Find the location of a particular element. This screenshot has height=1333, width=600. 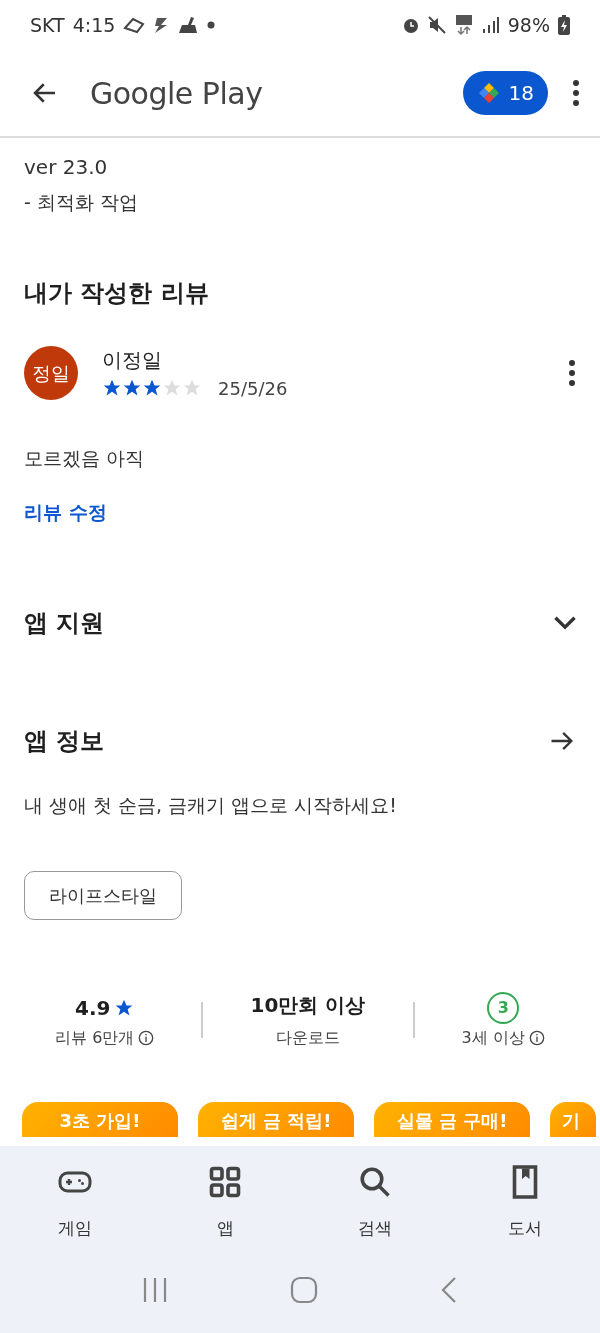

app-description: 내 생애 첫 순금, 금캐기 앱으로 시작하세요! is located at coordinates (211, 805).